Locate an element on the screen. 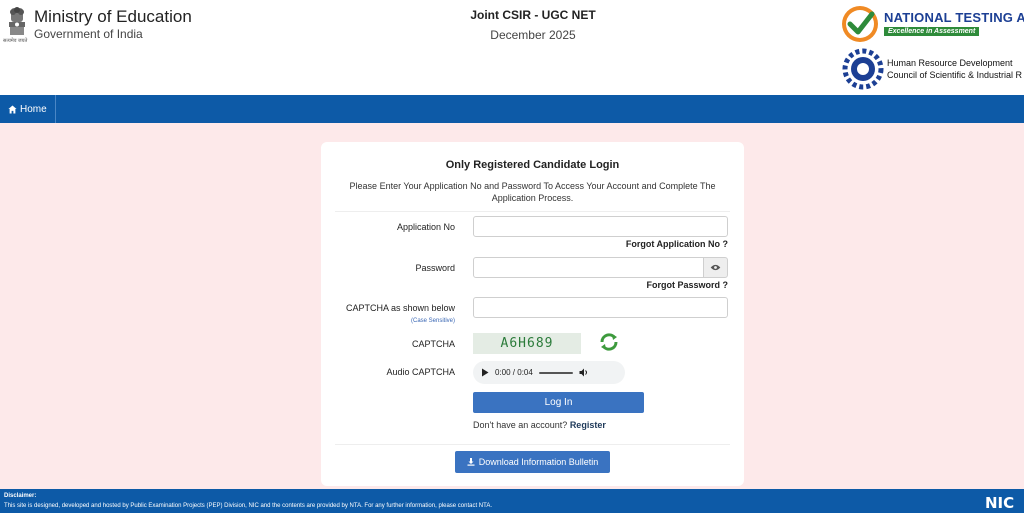 Image resolution: width=1024 pixels, height=513 pixels. captcha-image: A6H689 is located at coordinates (527, 343).